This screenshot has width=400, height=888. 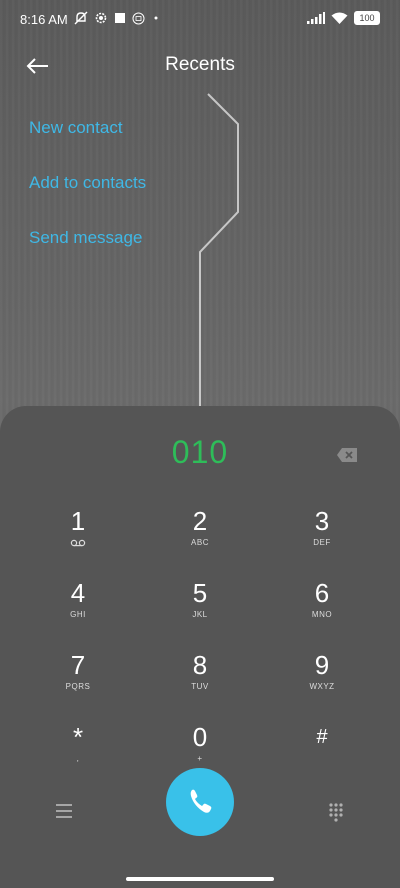 What do you see at coordinates (78, 758) in the screenshot?
I see `key-letters: ,` at bounding box center [78, 758].